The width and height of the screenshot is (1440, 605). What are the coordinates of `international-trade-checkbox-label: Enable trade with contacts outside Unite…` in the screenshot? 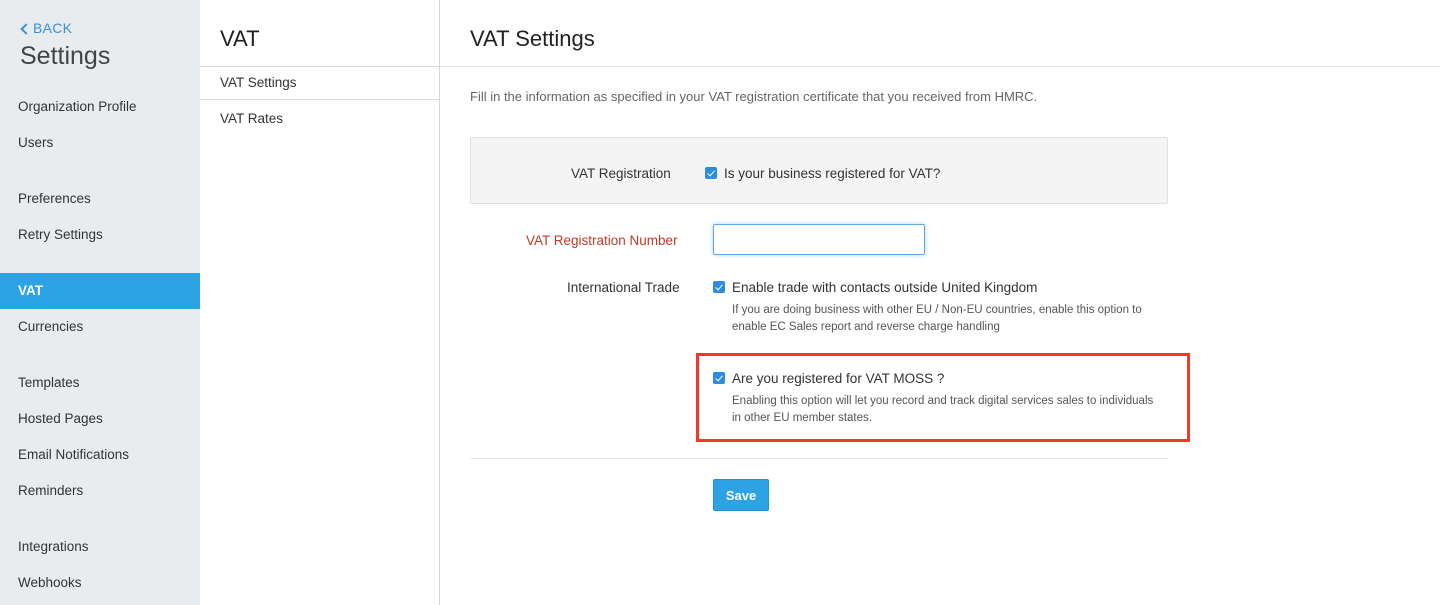 It's located at (884, 287).